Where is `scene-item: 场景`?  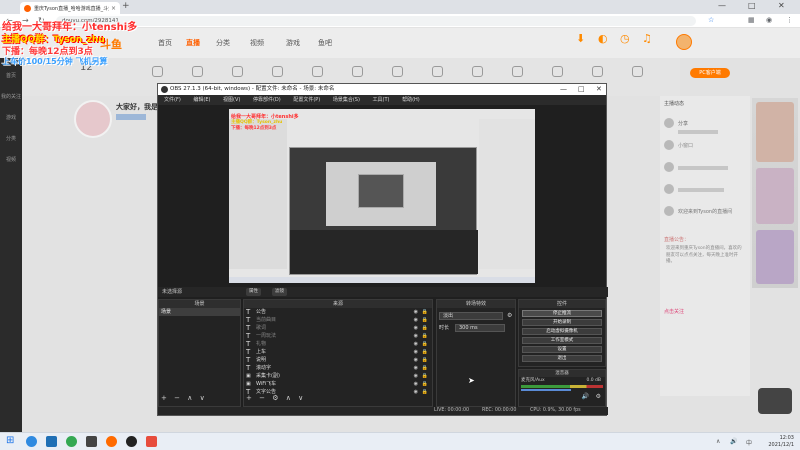 scene-item: 场景 is located at coordinates (199, 312).